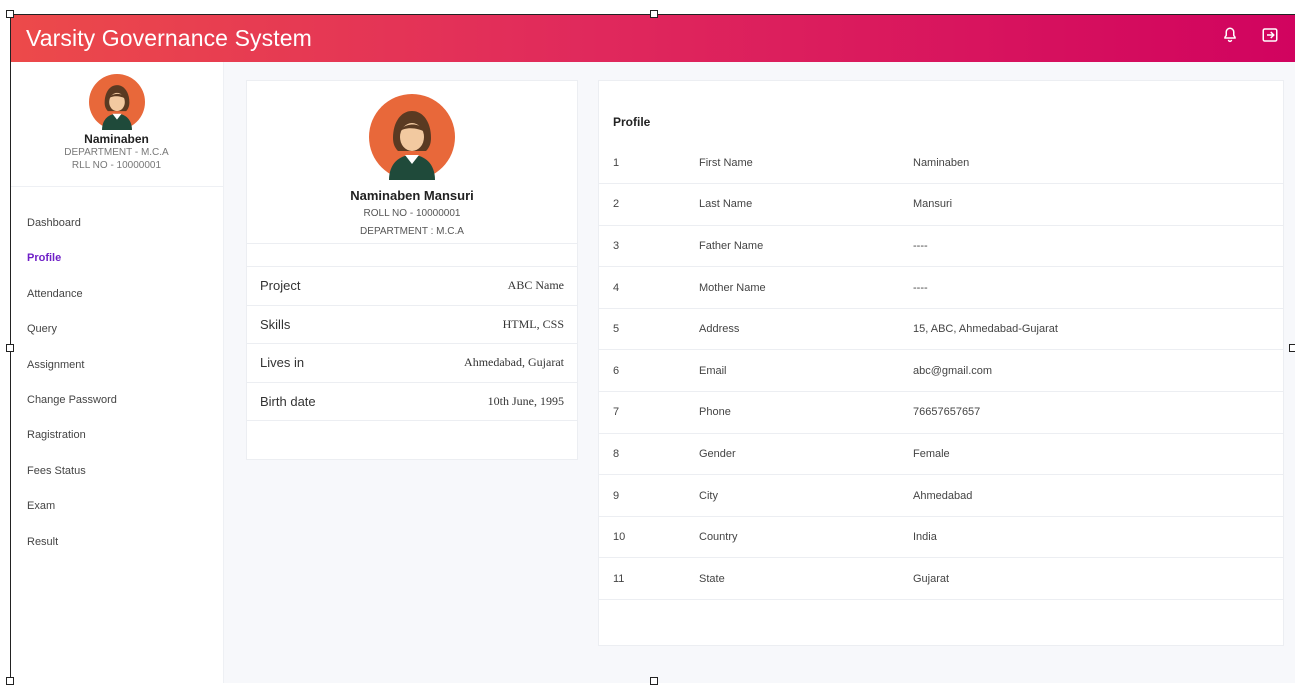 The image size is (1295, 685). What do you see at coordinates (806, 287) in the screenshot?
I see `field-label: Mother Name` at bounding box center [806, 287].